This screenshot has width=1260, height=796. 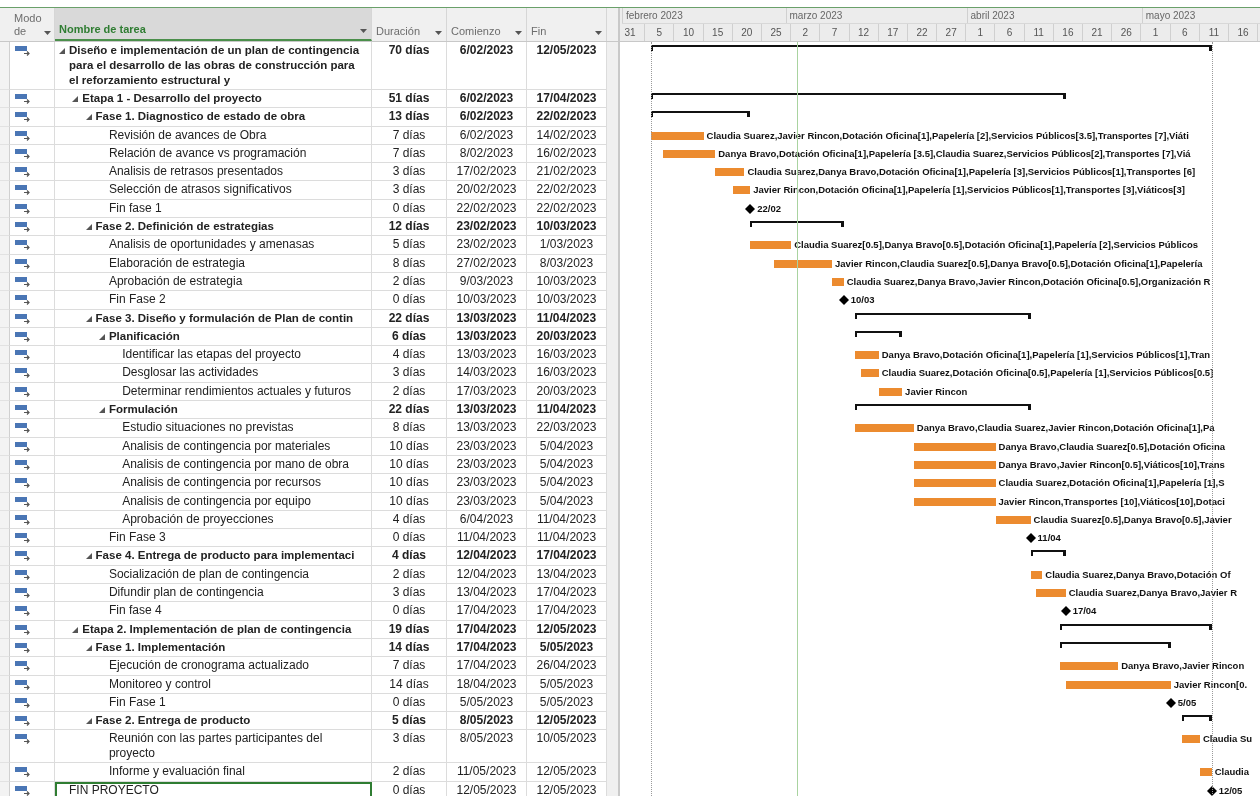 I want to click on resource-label: Danya Bravo,Dotación Oficina[1],Papelería [3.5],Claudia Suarez,Servicios Públicos[2],Transportes [7],Viá, so click(x=954, y=153).